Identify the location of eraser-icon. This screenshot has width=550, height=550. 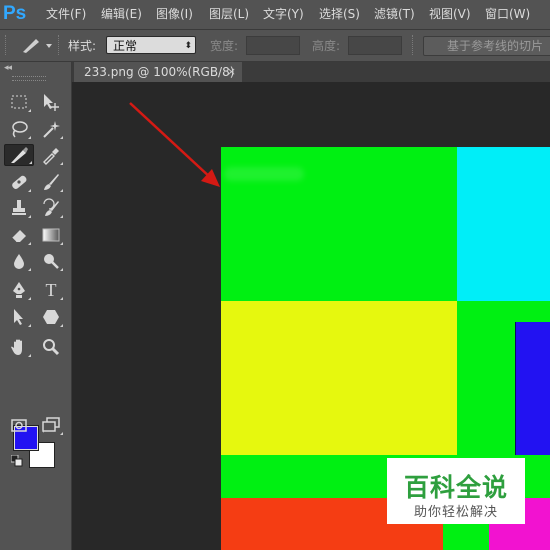
(18, 236).